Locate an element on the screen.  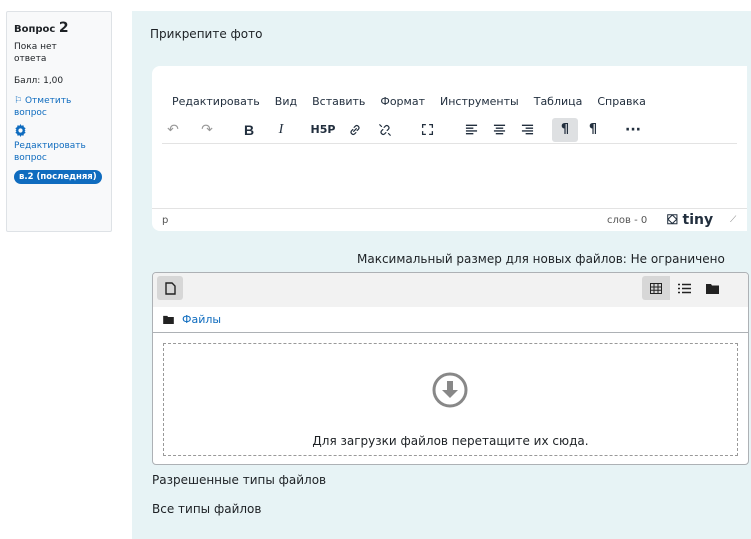
menu-help: Справка is located at coordinates (621, 101).